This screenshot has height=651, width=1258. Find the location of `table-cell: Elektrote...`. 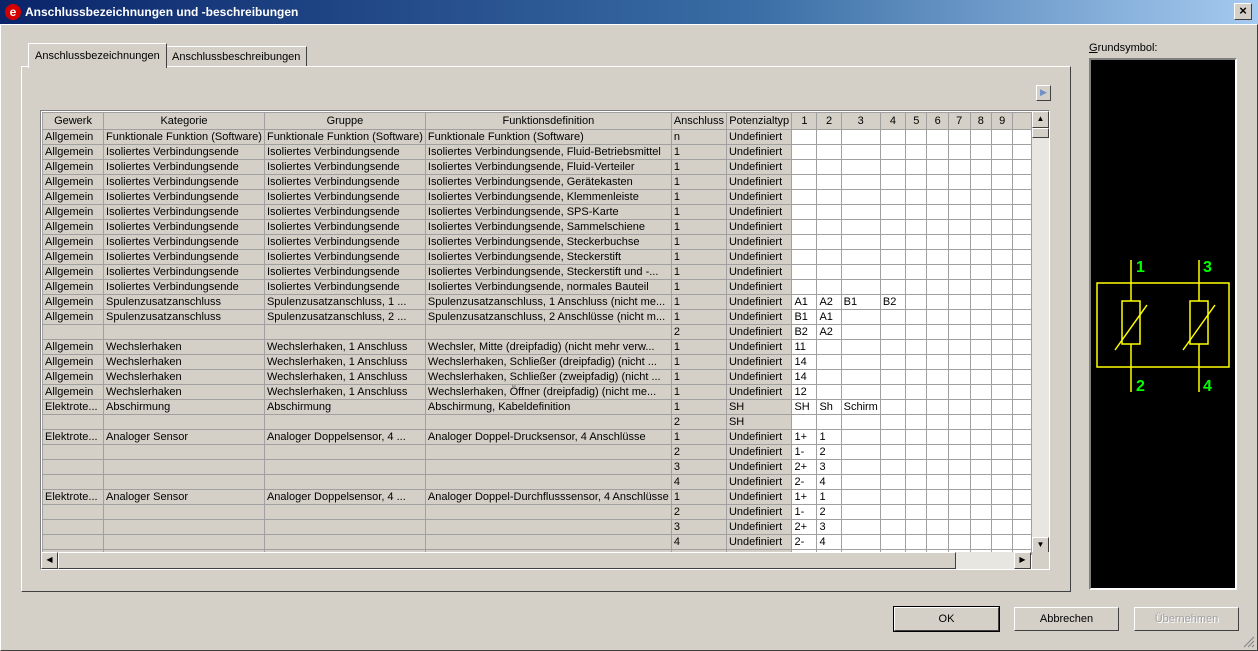

table-cell: Elektrote... is located at coordinates (73, 407).